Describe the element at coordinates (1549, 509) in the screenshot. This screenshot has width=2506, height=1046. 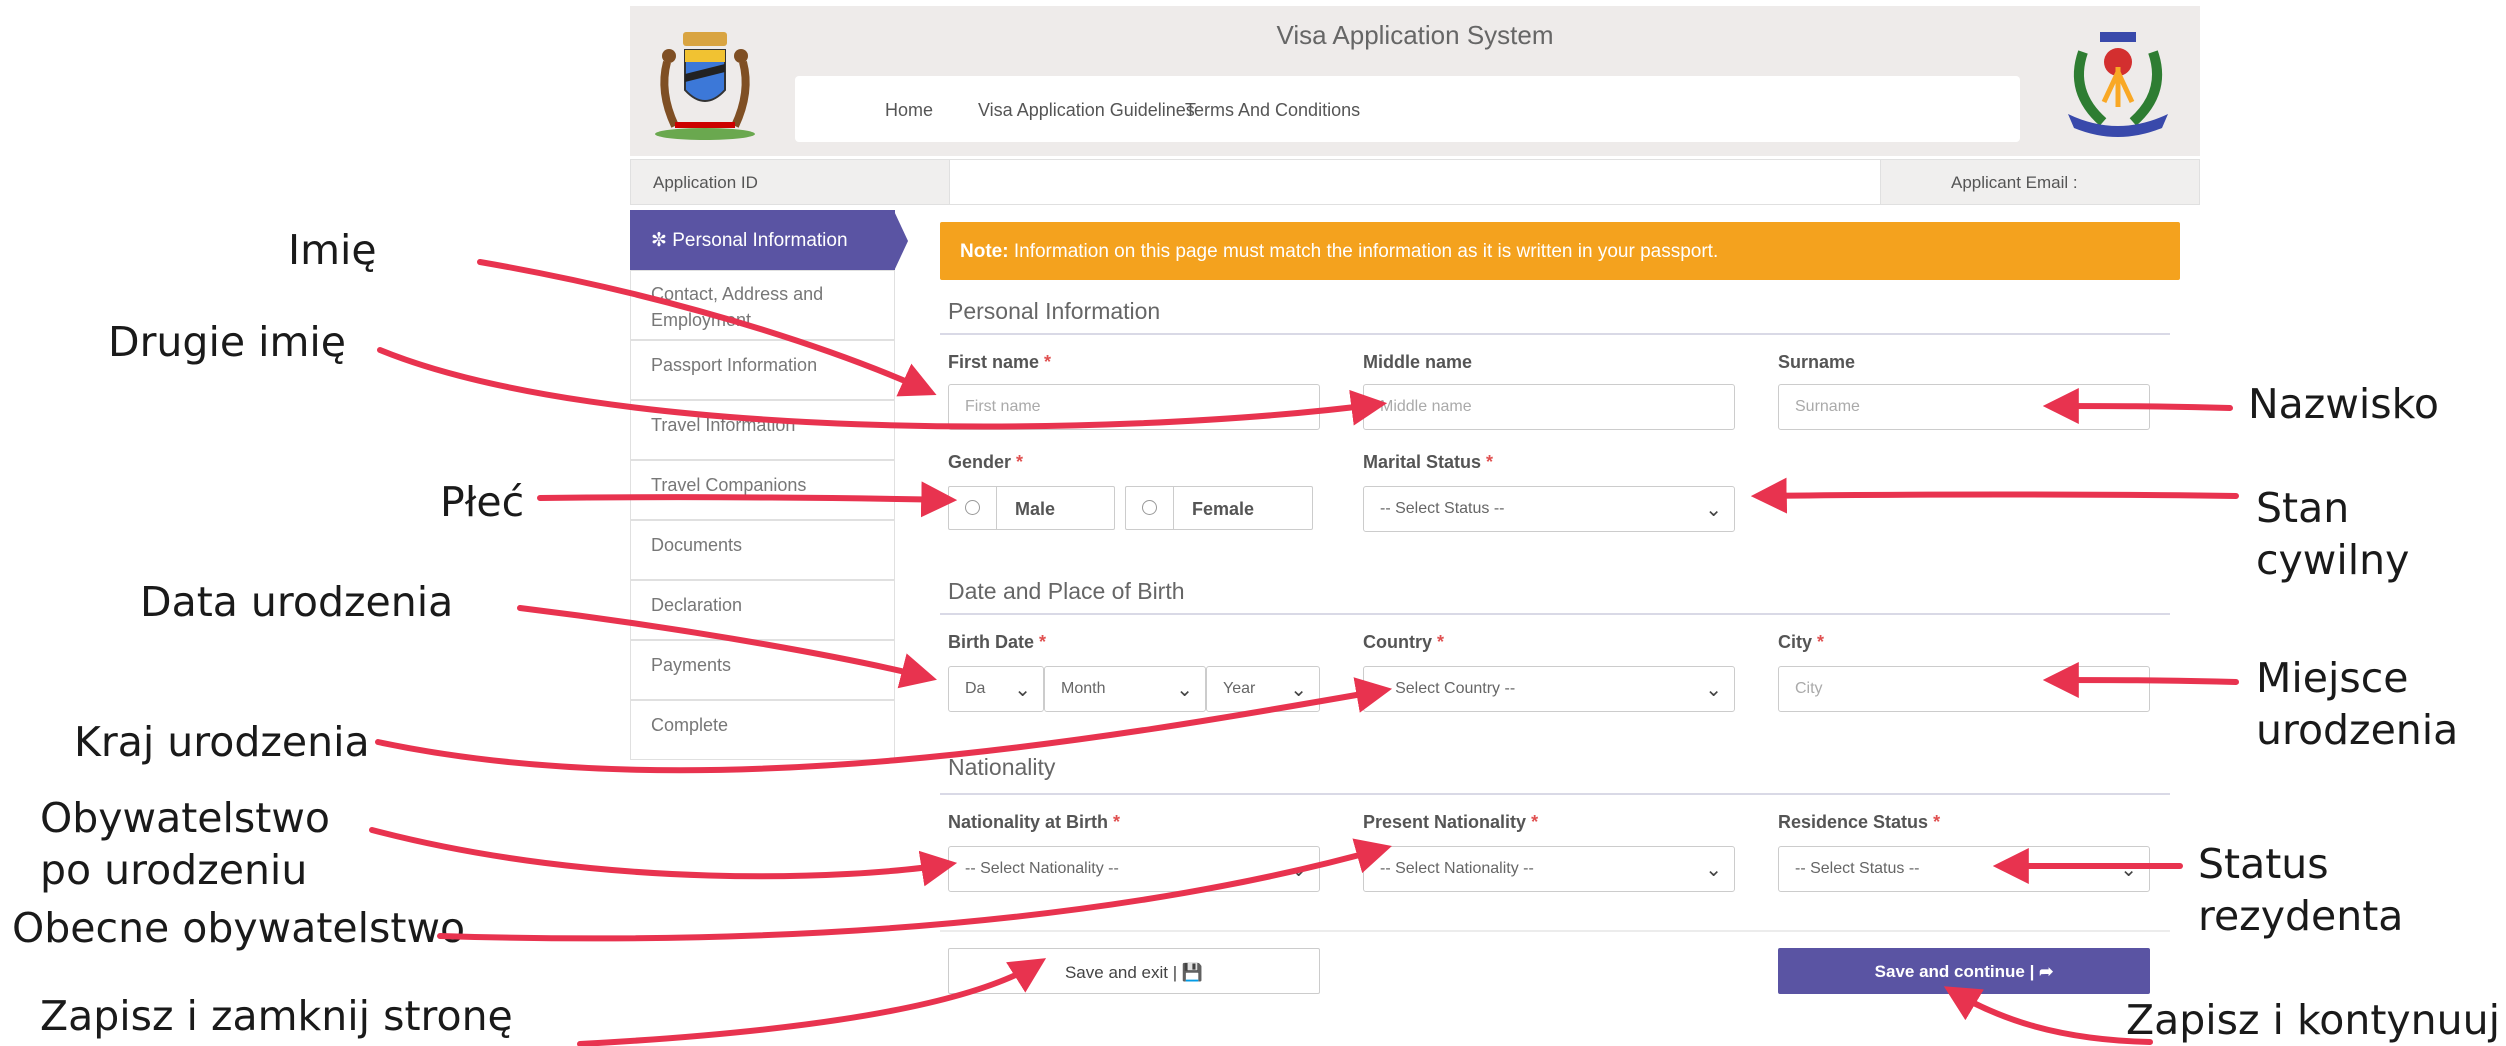
I see `marital-status-select: -- Select Status -- ⌄` at that location.